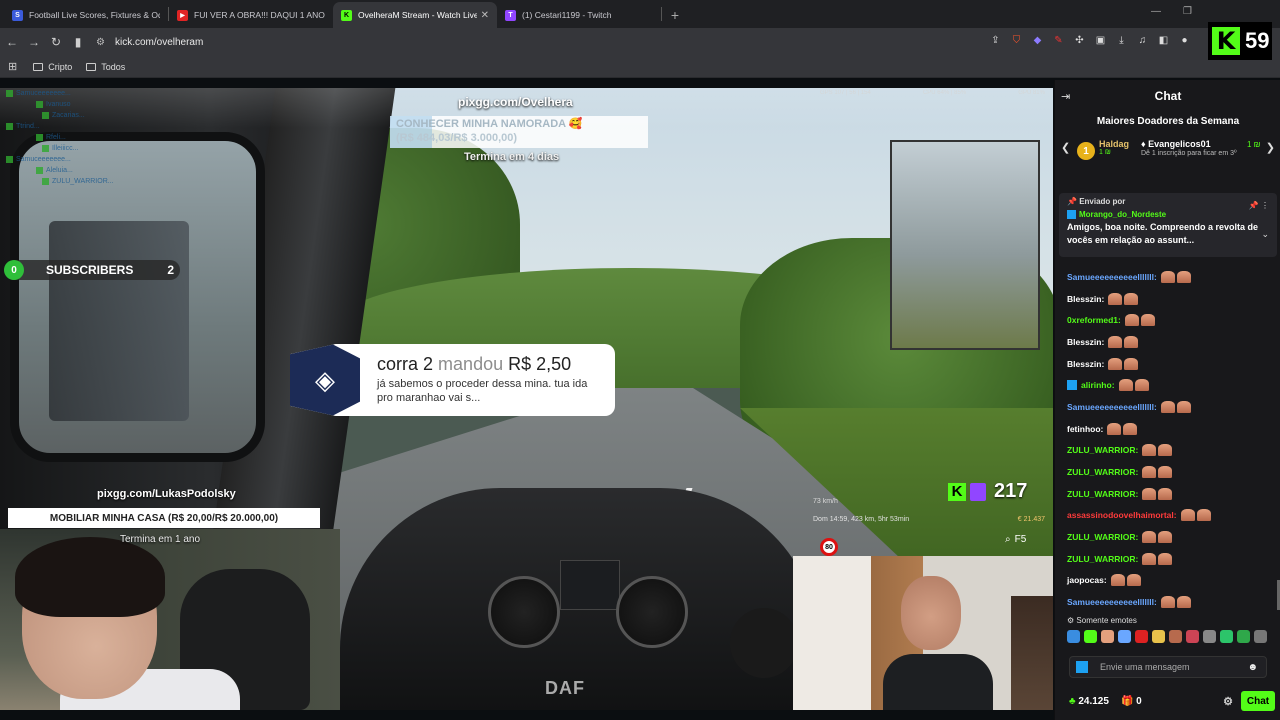 The height and width of the screenshot is (720, 1280). Describe the element at coordinates (1079, 40) in the screenshot. I see `puzzle-icon: ✣` at that location.